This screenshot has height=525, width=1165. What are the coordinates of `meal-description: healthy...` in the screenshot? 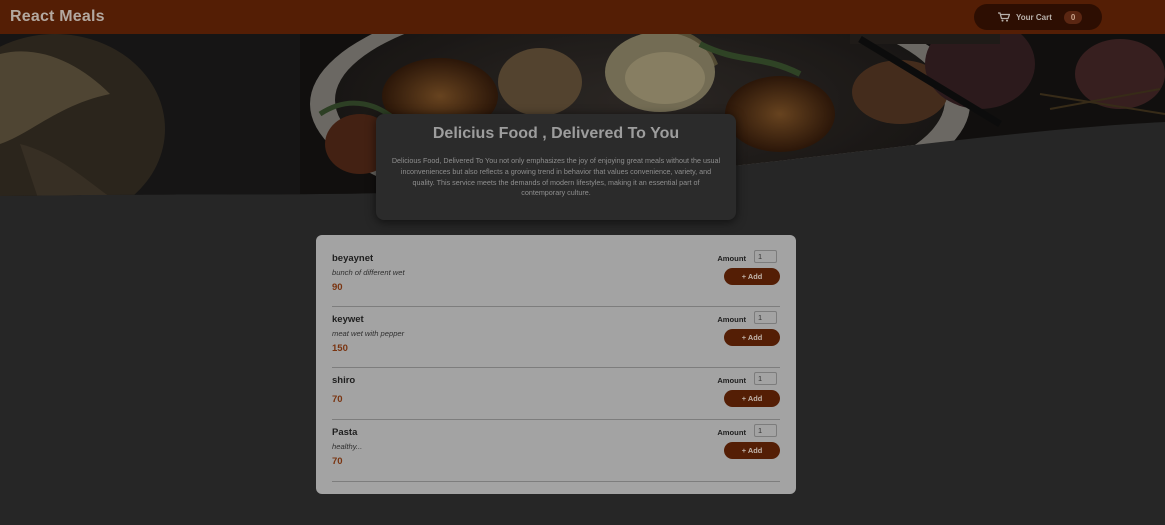 It's located at (347, 446).